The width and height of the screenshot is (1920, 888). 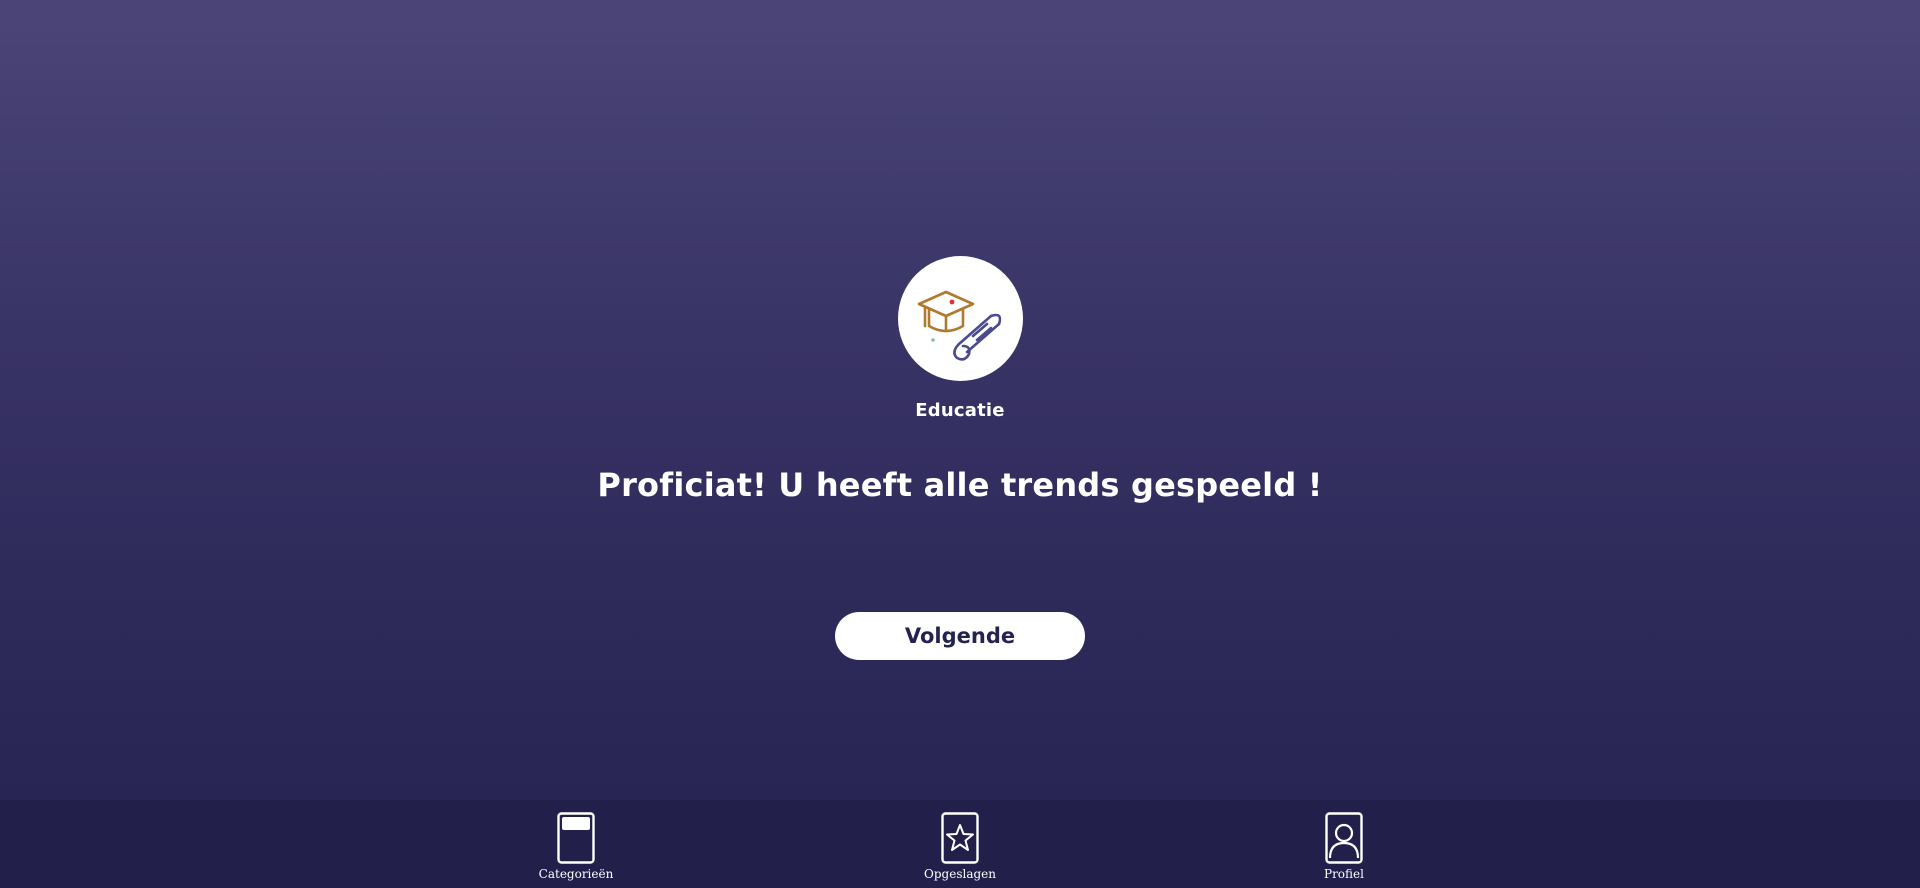 I want to click on bottom-navigation: Categorieën Opgeslagen Profiel, so click(x=960, y=844).